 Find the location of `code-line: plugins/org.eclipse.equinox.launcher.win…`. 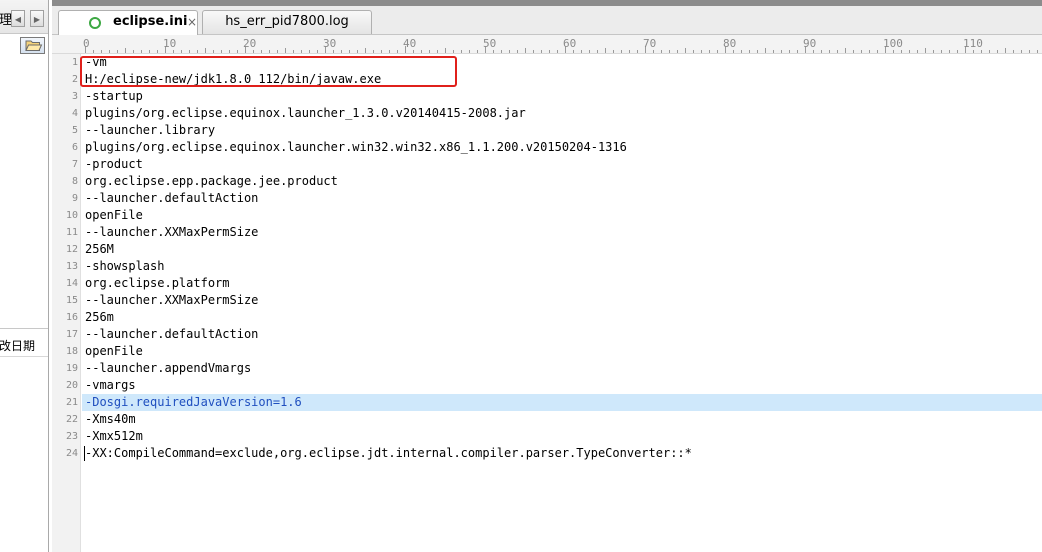

code-line: plugins/org.eclipse.equinox.launcher.win… is located at coordinates (563, 147).